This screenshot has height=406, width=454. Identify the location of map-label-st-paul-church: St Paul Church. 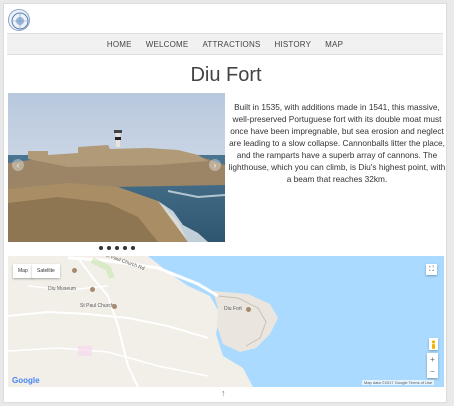
(97, 306).